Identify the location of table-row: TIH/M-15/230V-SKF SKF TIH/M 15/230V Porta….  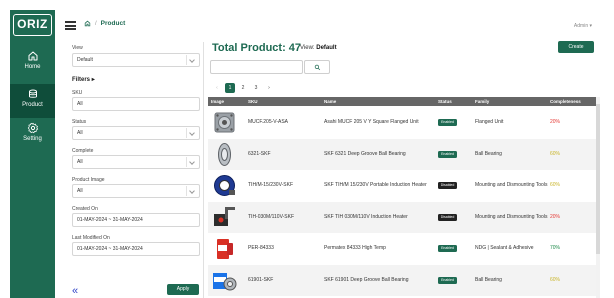
(402, 185).